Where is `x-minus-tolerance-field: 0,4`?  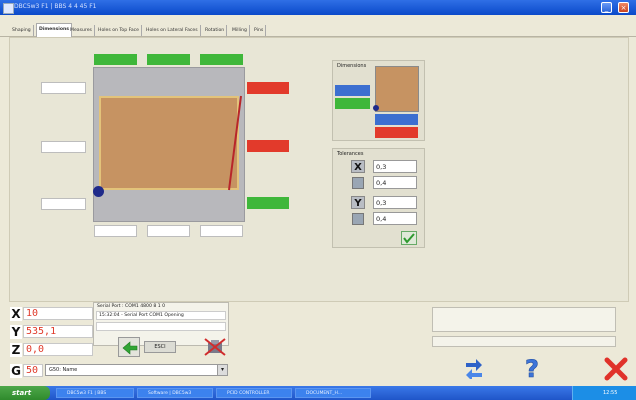
x-minus-tolerance-field: 0,4 is located at coordinates (395, 182).